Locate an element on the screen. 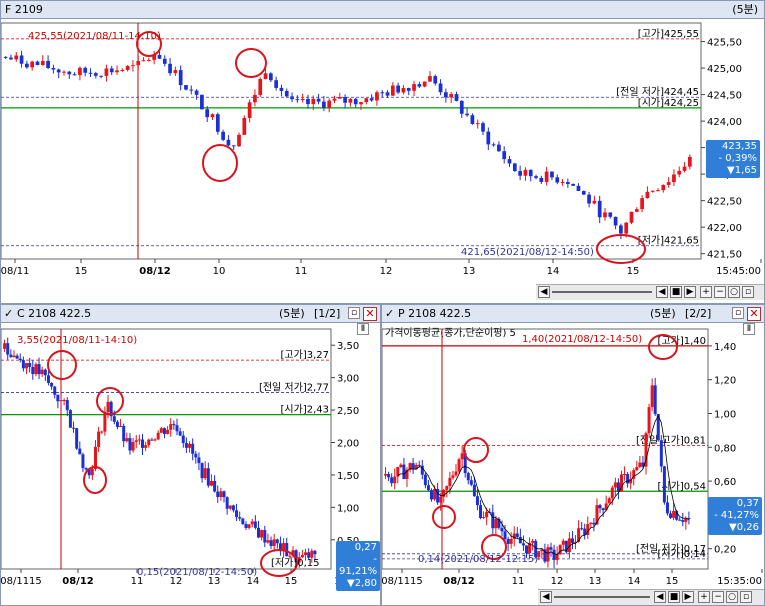  scroll-next-button: ▶ is located at coordinates (690, 292).